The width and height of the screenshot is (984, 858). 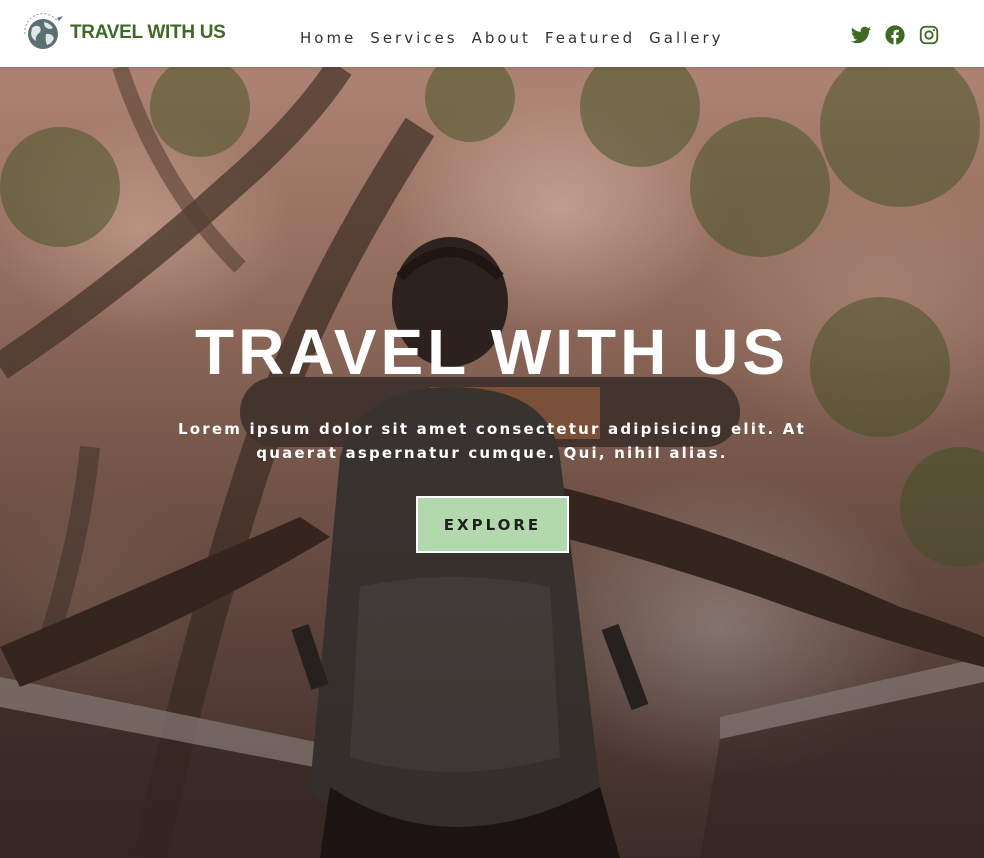 I want to click on twitter-icon, so click(x=861, y=35).